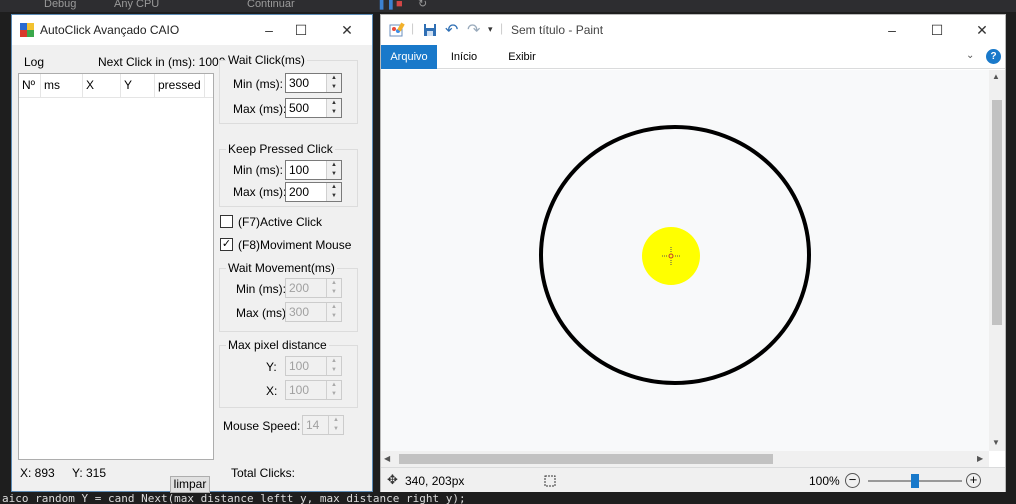  I want to click on keep-pressed-max-spinner: 200 ▲ ▼, so click(313, 192).